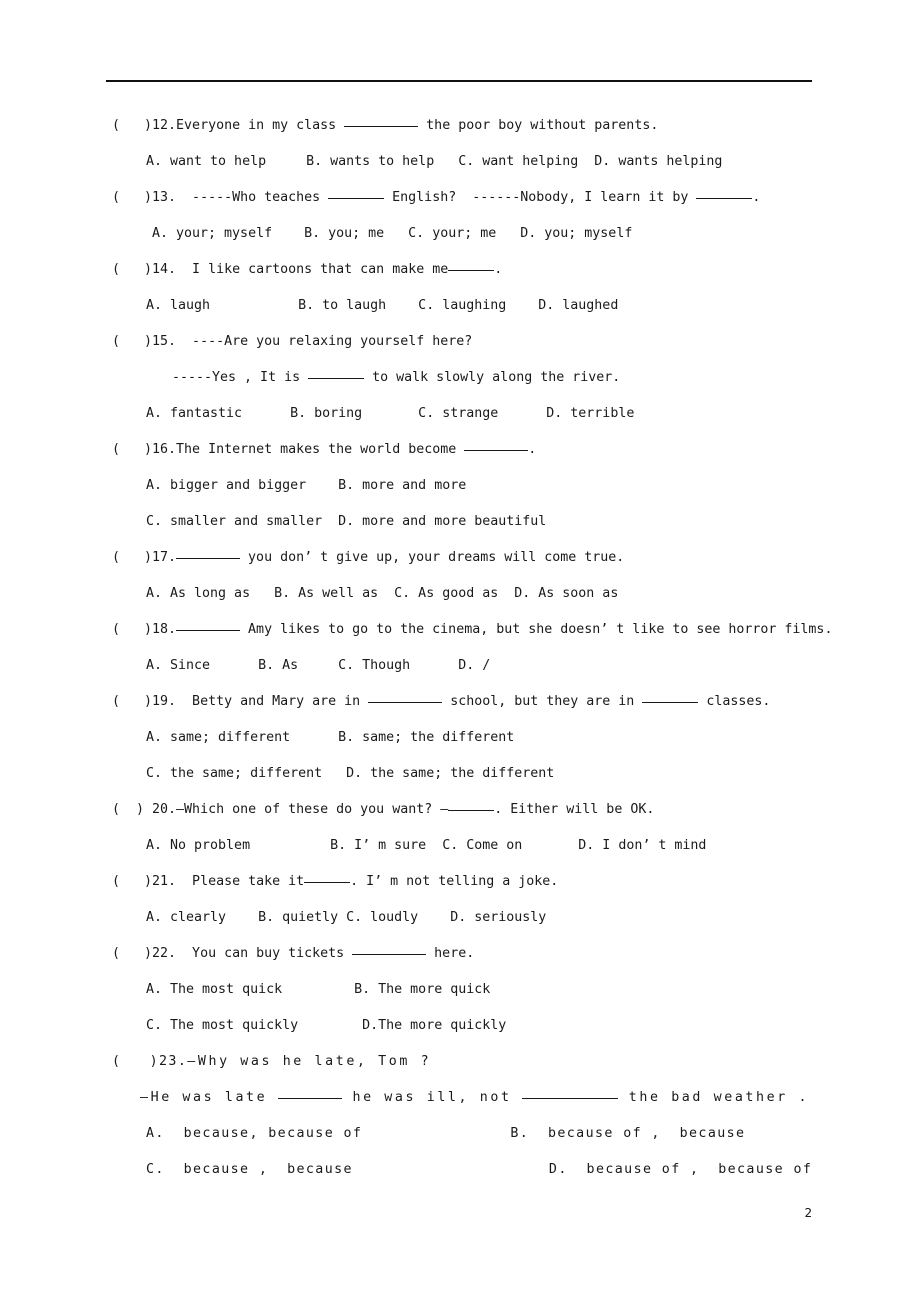 The height and width of the screenshot is (1302, 920). I want to click on question-stem: ( )14. I like cartoons that can make me., so click(460, 270).